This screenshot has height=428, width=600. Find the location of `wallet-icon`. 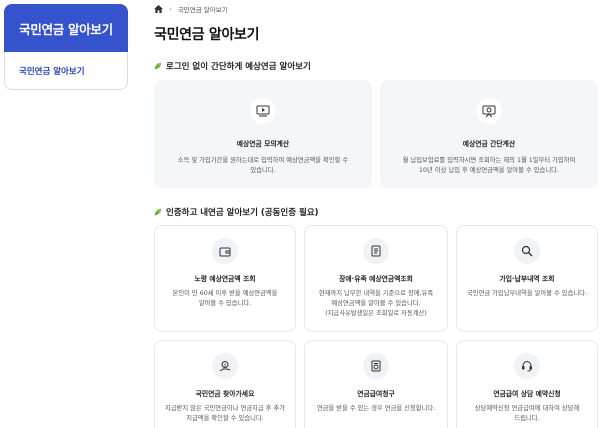

wallet-icon is located at coordinates (225, 251).